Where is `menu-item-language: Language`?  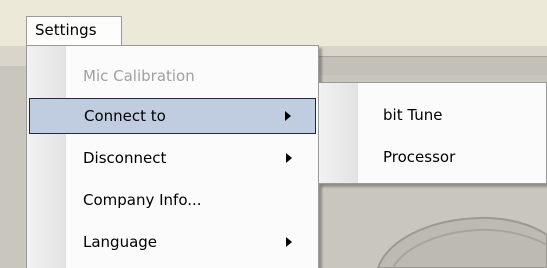
menu-item-language: Language is located at coordinates (172, 242).